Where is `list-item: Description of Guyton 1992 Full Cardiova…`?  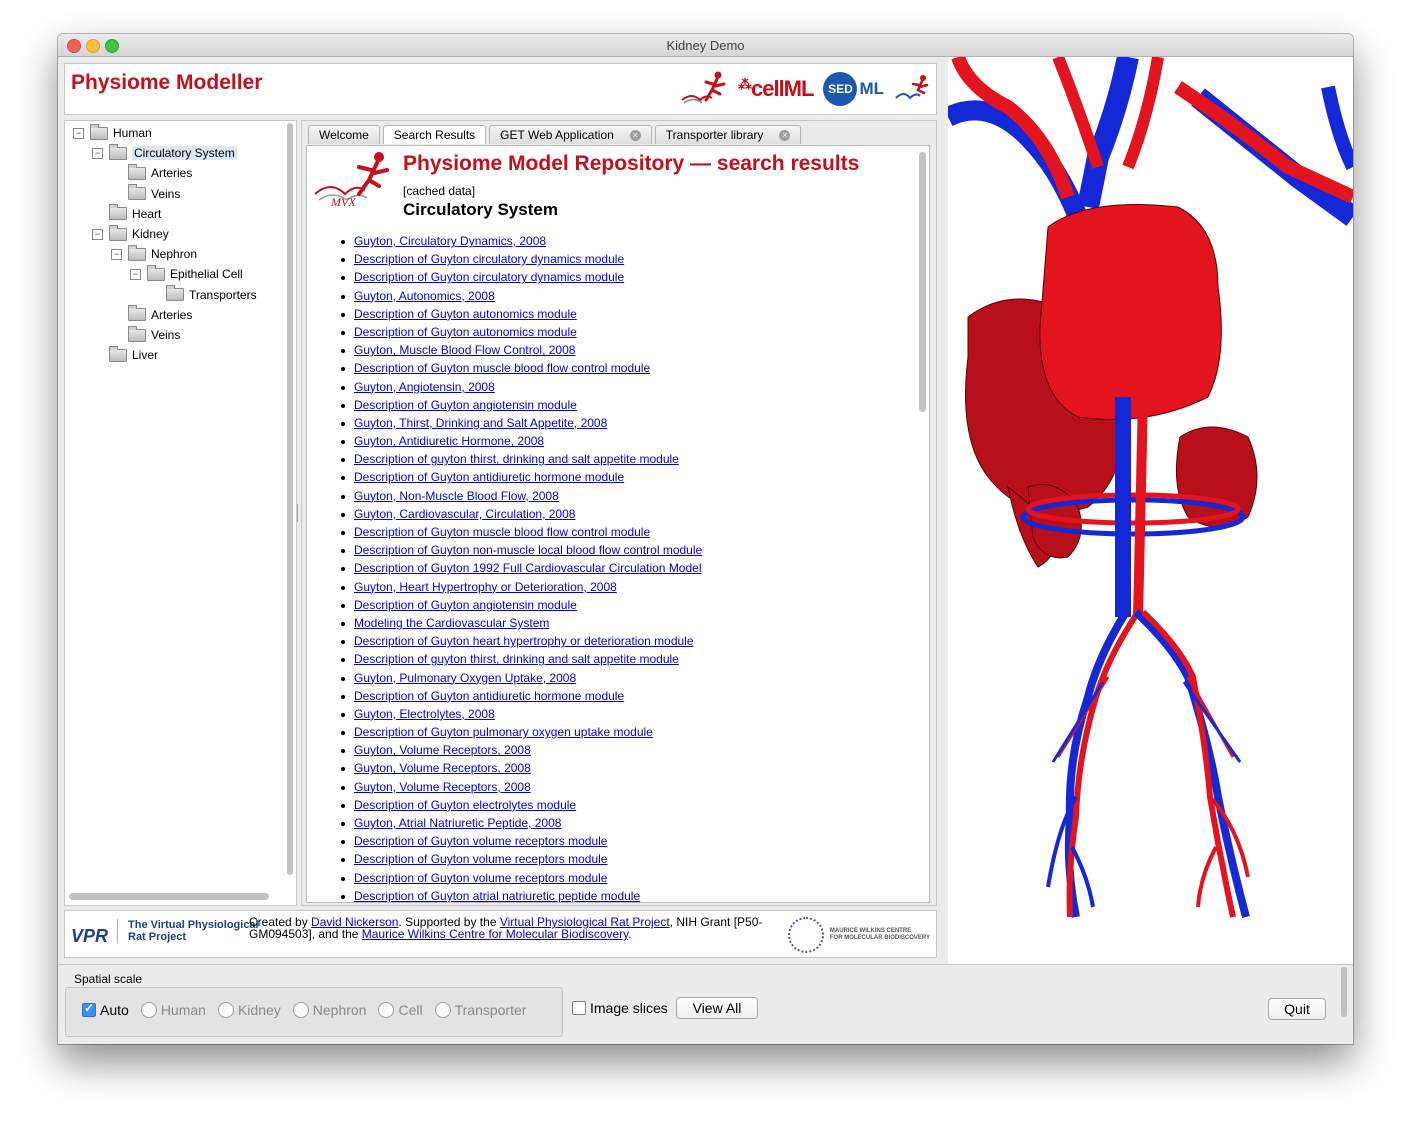 list-item: Description of Guyton 1992 Full Cardiova… is located at coordinates (521, 568).